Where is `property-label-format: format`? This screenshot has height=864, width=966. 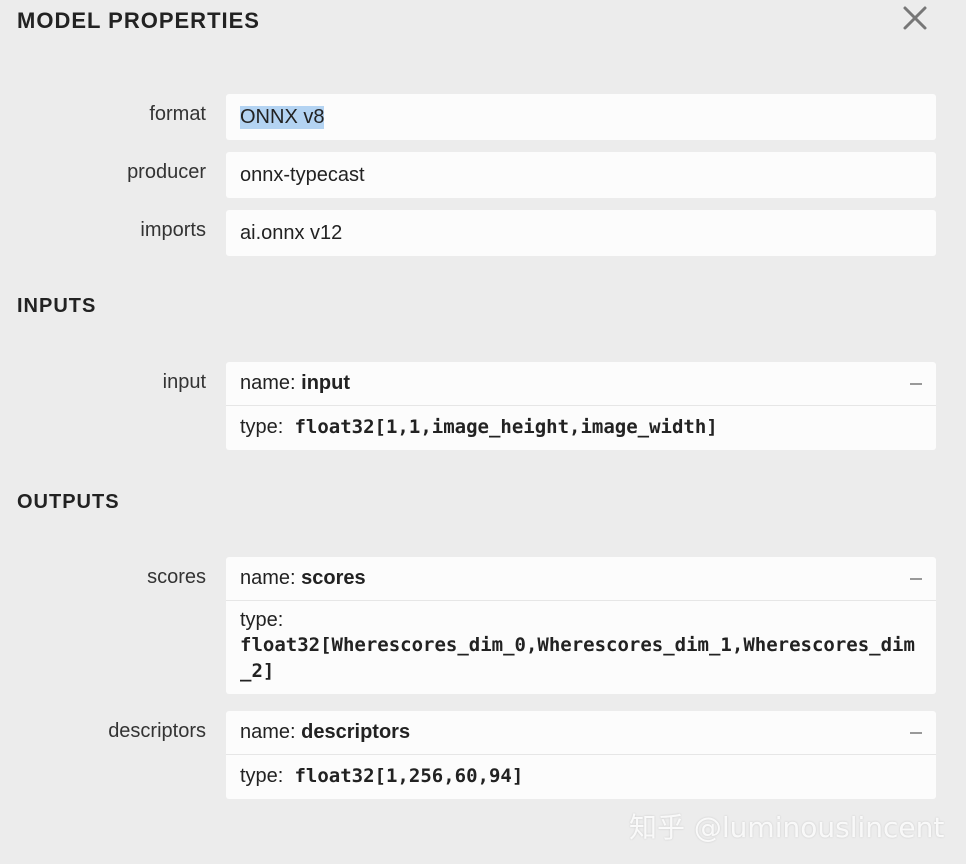 property-label-format: format is located at coordinates (177, 114).